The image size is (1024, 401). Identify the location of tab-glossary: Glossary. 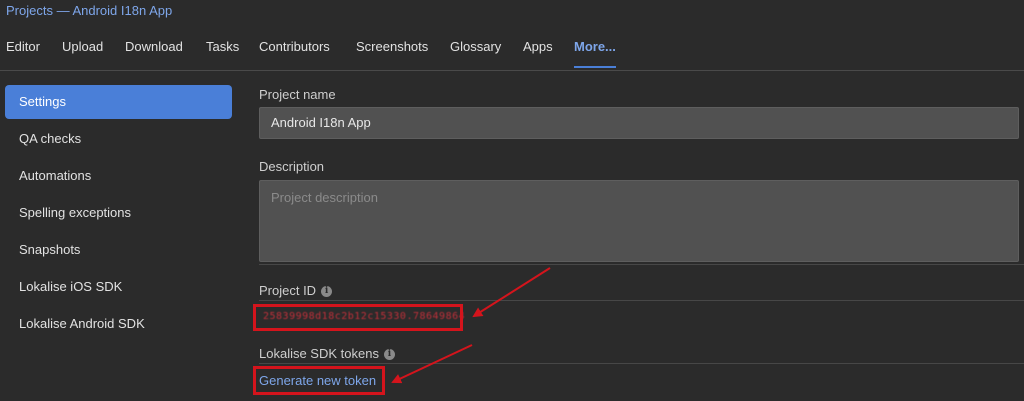
(475, 52).